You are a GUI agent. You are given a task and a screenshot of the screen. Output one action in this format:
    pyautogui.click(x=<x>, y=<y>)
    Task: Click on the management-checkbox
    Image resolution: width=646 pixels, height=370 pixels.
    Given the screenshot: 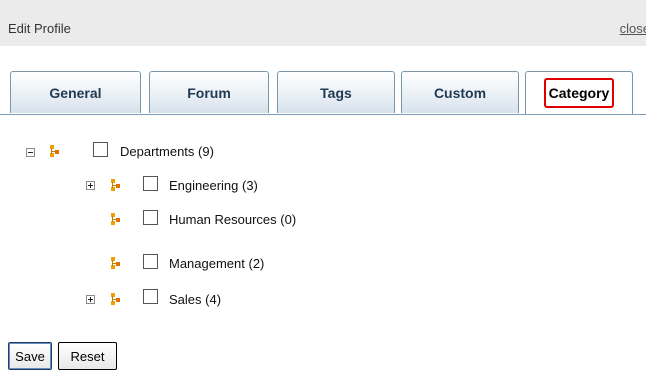 What is the action you would take?
    pyautogui.click(x=150, y=261)
    